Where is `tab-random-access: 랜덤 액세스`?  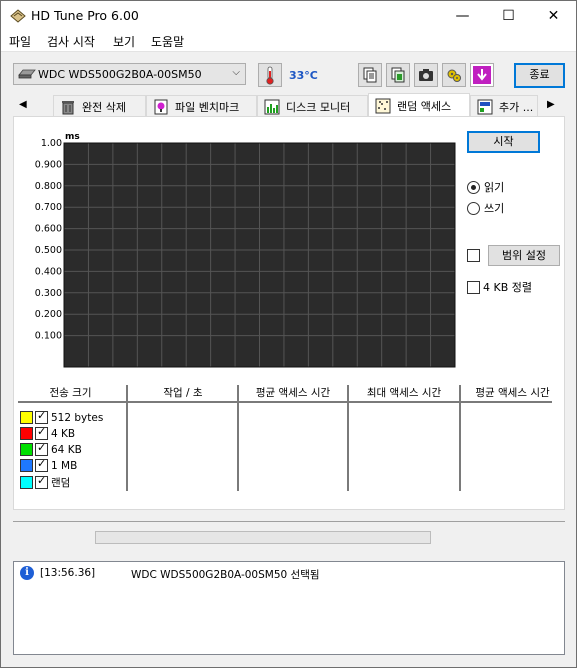 tab-random-access: 랜덤 액세스 is located at coordinates (419, 105).